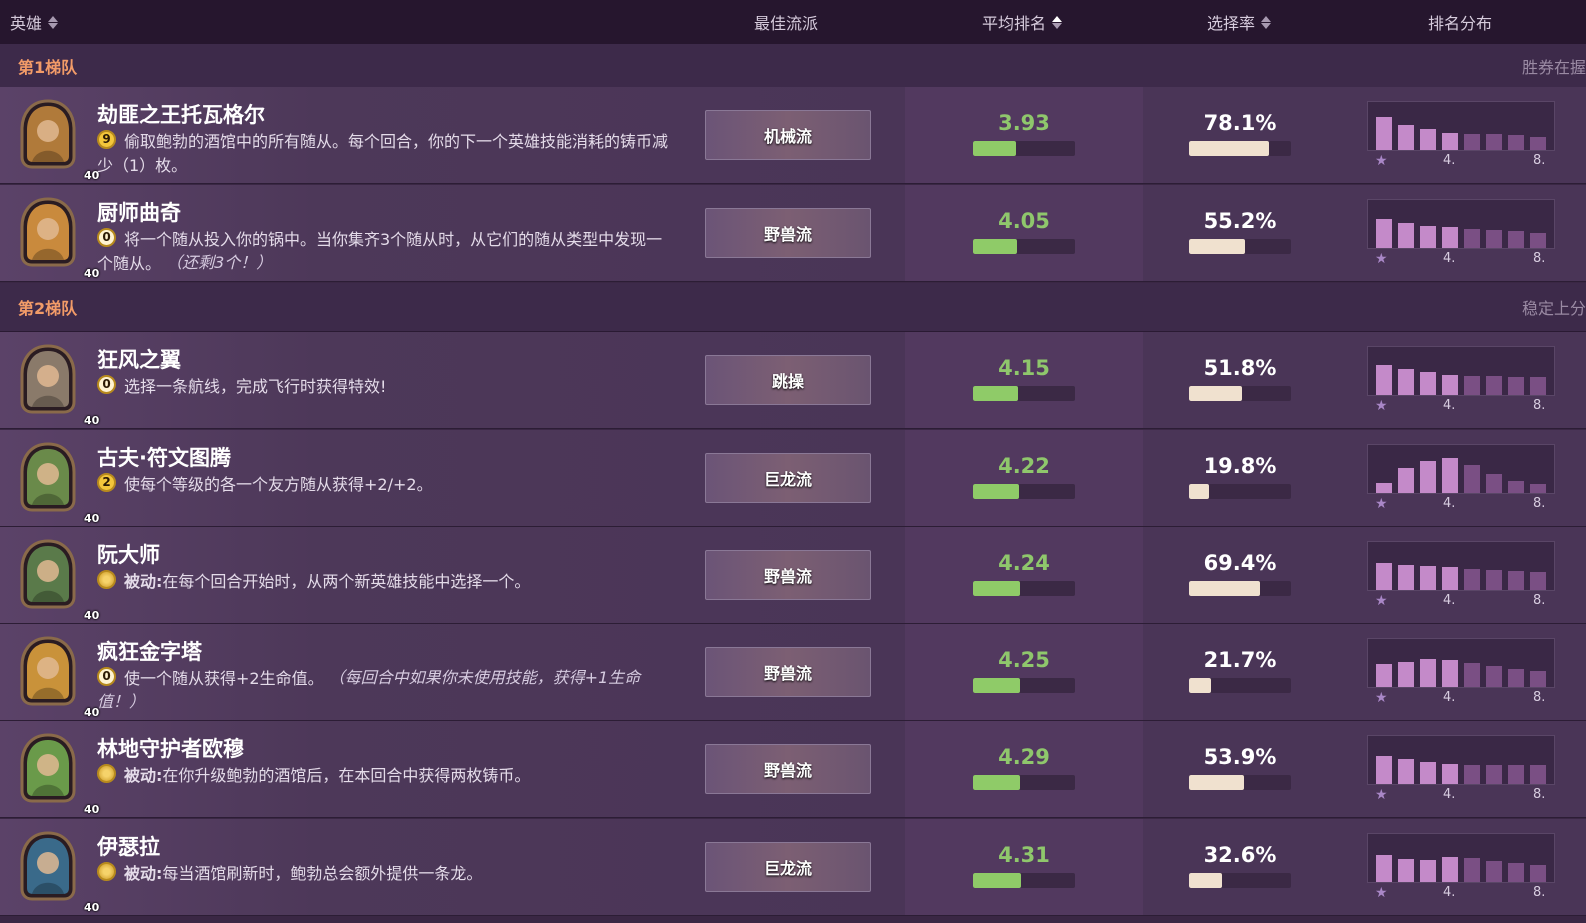 The width and height of the screenshot is (1586, 923). I want to click on sort-icon, so click(53, 22).